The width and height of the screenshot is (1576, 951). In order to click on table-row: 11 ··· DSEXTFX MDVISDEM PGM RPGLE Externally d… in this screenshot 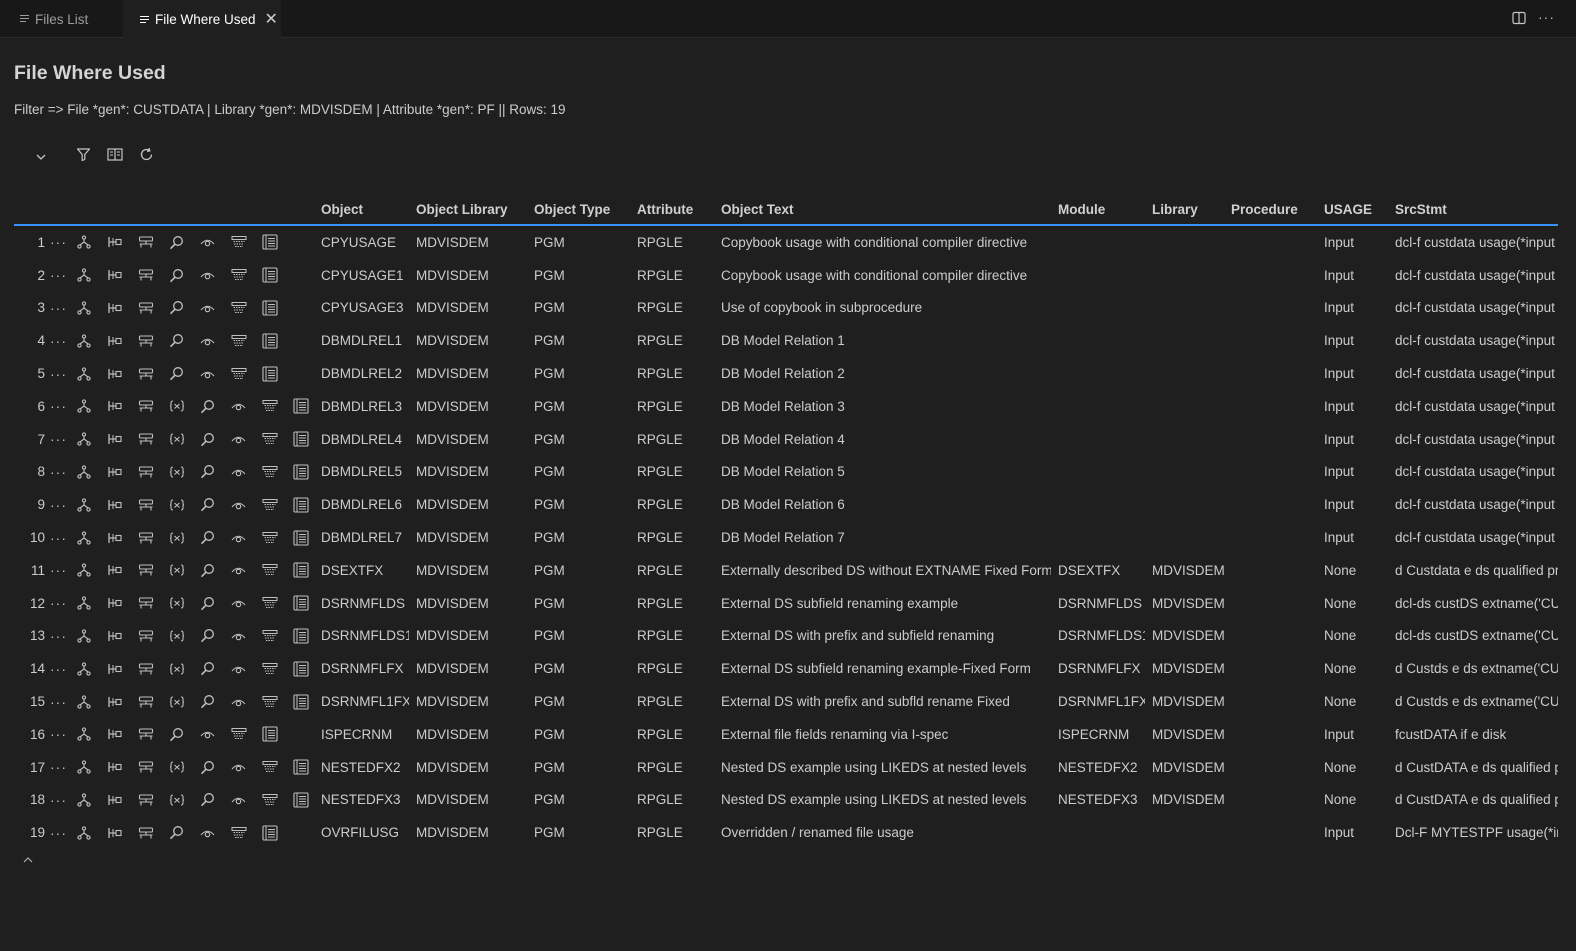, I will do `click(786, 570)`.